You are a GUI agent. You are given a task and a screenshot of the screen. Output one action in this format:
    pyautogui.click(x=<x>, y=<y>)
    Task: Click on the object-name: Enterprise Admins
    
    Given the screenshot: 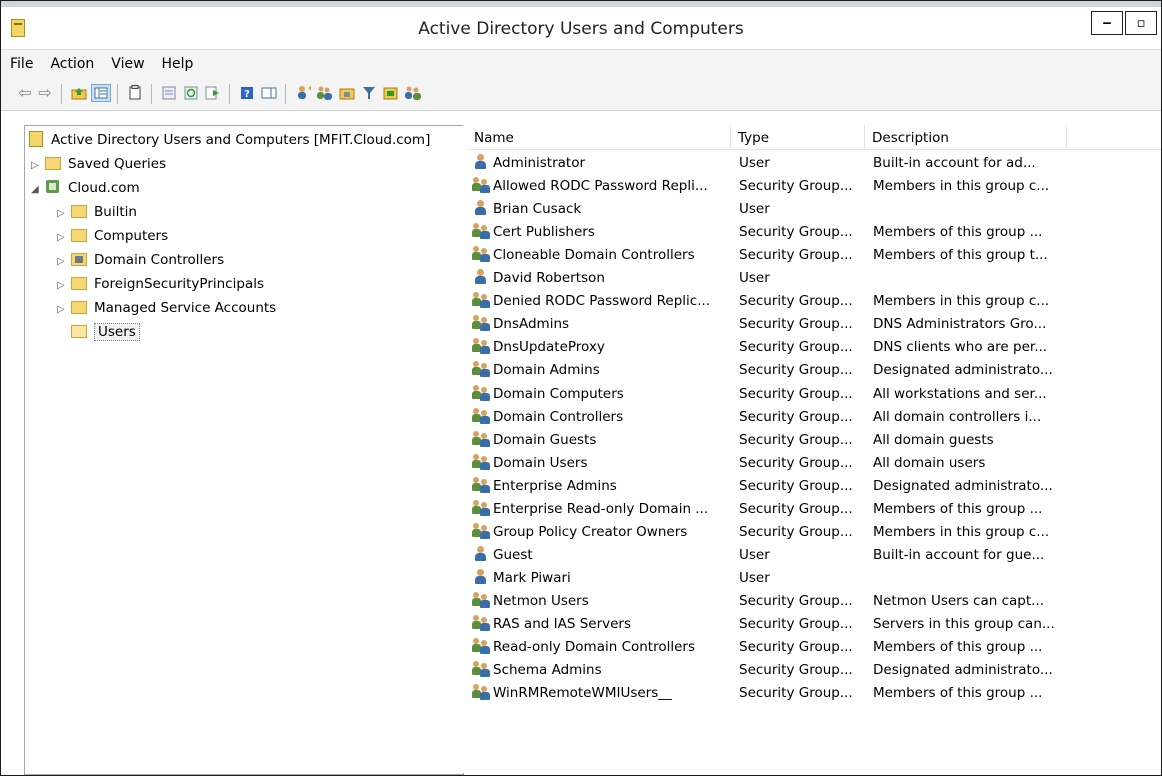 What is the action you would take?
    pyautogui.click(x=555, y=485)
    